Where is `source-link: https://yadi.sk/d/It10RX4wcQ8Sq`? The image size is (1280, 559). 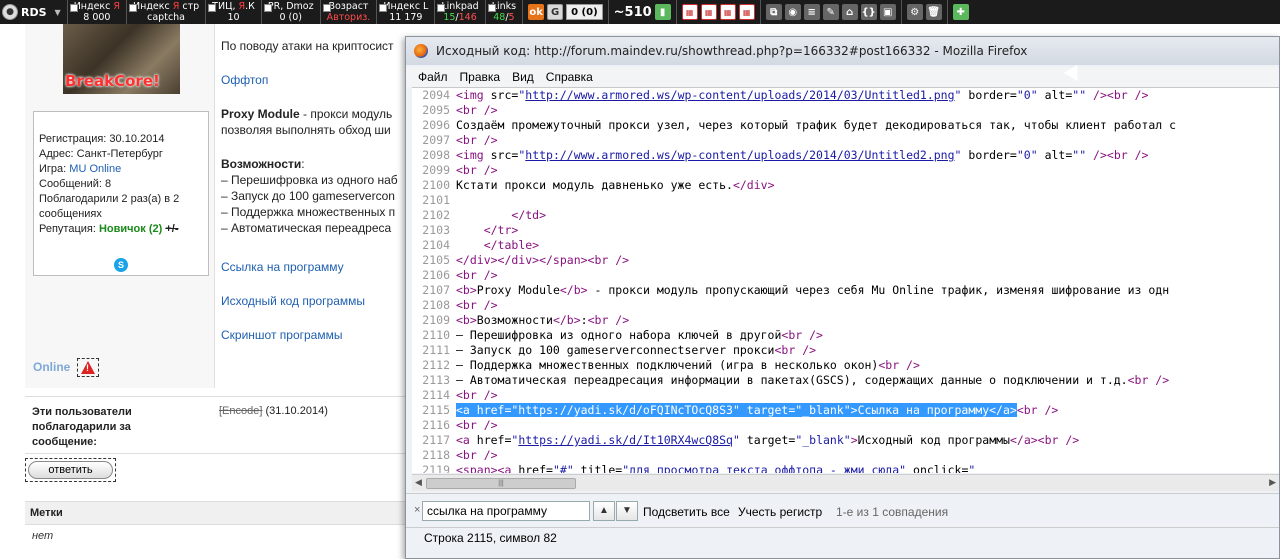 source-link: https://yadi.sk/d/It10RX4wcQ8Sq is located at coordinates (625, 440).